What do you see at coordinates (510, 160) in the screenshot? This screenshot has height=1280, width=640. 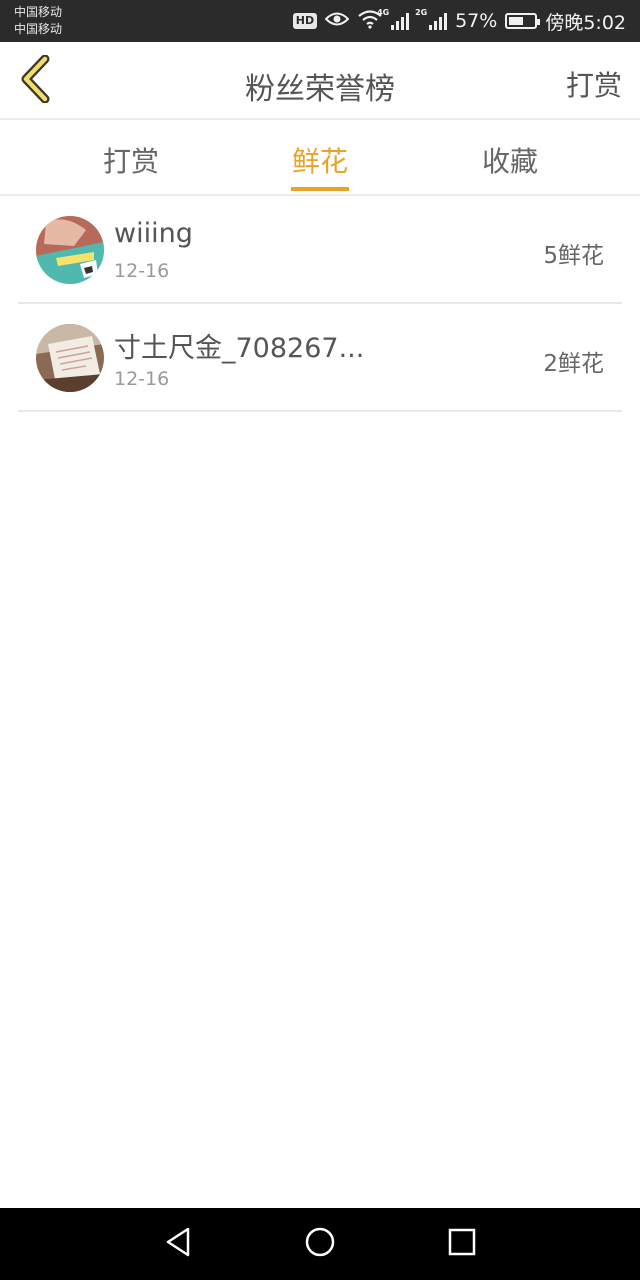 I see `tab-favorites: 收藏` at bounding box center [510, 160].